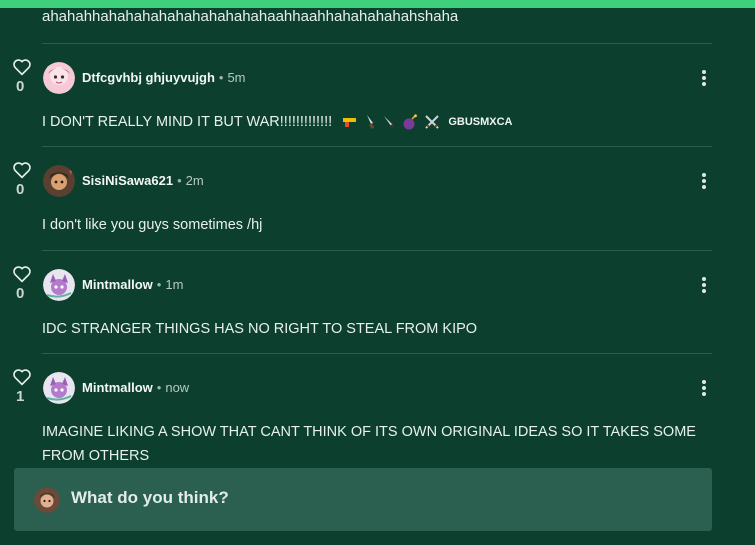 The height and width of the screenshot is (545, 755). What do you see at coordinates (177, 387) in the screenshot?
I see `timestamp: now` at bounding box center [177, 387].